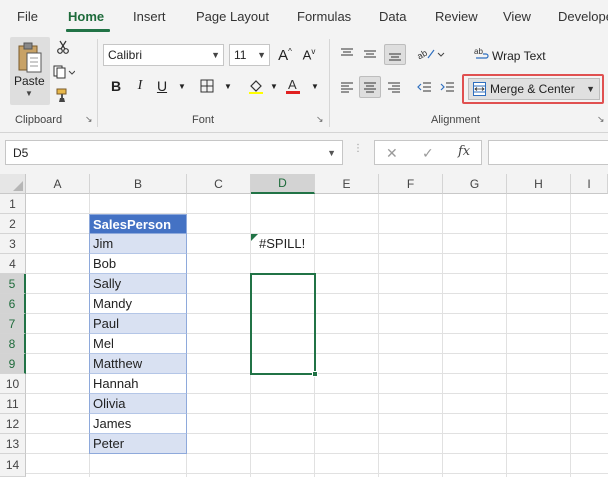 This screenshot has width=608, height=477. Describe the element at coordinates (13, 224) in the screenshot. I see `row-header-2: 2` at that location.